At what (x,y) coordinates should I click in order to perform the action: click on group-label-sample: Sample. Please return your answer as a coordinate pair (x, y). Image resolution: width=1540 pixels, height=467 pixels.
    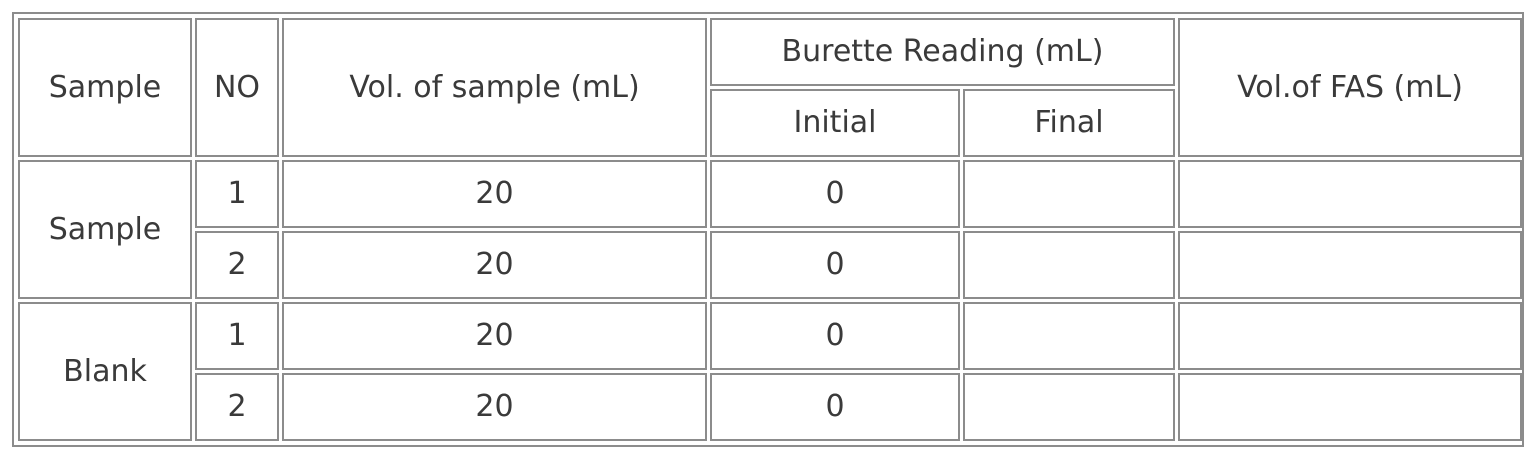
    Looking at the image, I should click on (105, 229).